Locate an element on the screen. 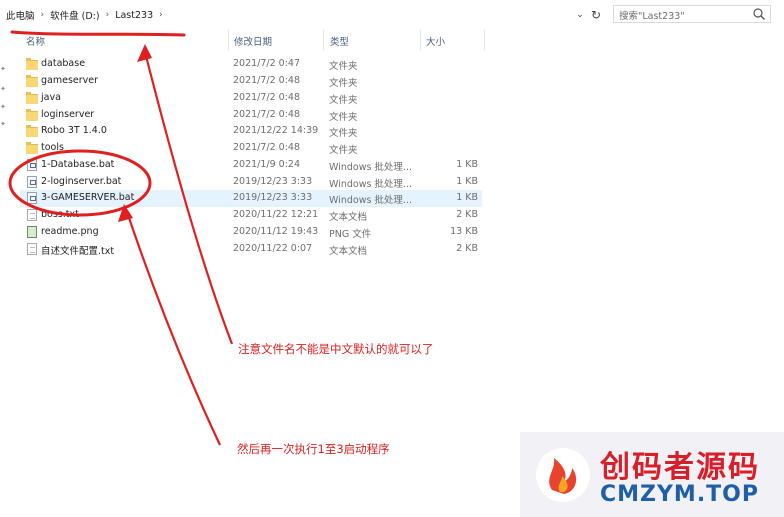 The image size is (784, 517). column-name: 名称 is located at coordinates (35, 41).